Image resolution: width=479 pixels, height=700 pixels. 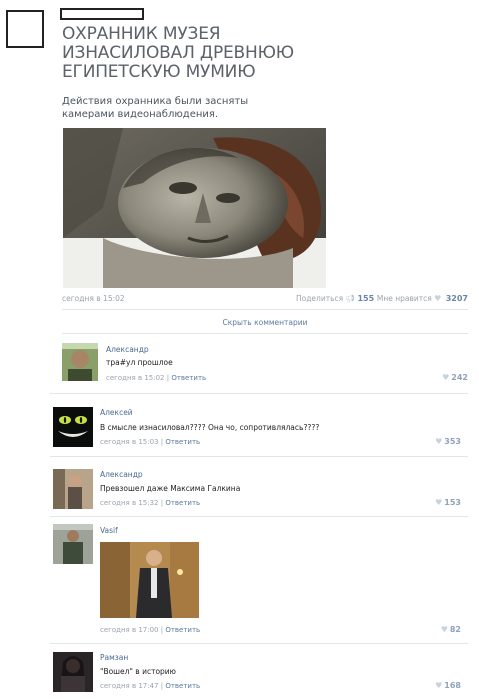 What do you see at coordinates (320, 298) in the screenshot?
I see `share-label: Поделиться` at bounding box center [320, 298].